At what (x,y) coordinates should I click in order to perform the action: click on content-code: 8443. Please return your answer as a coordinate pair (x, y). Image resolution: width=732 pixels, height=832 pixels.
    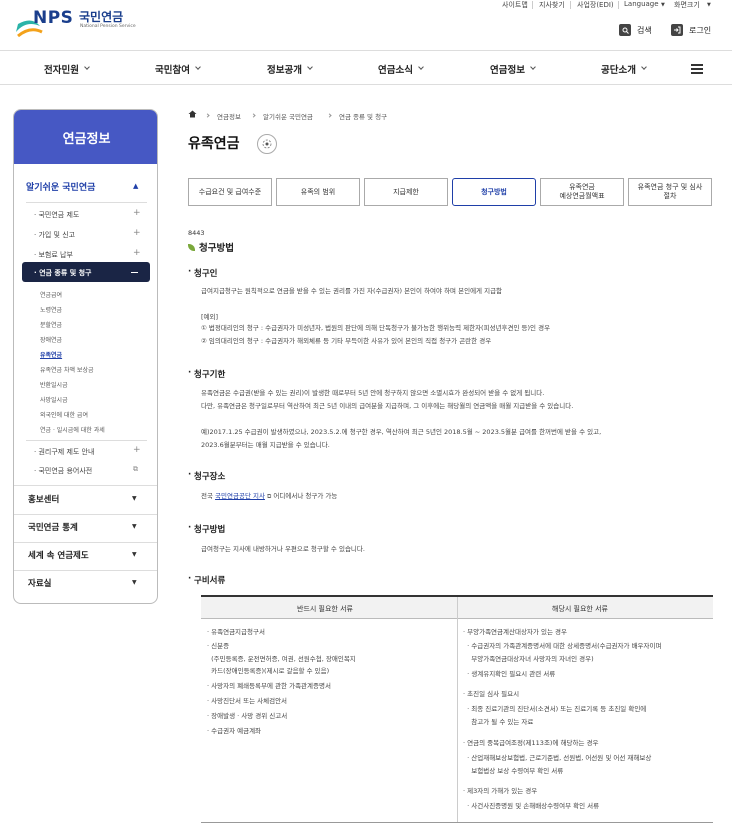
    Looking at the image, I should click on (196, 233).